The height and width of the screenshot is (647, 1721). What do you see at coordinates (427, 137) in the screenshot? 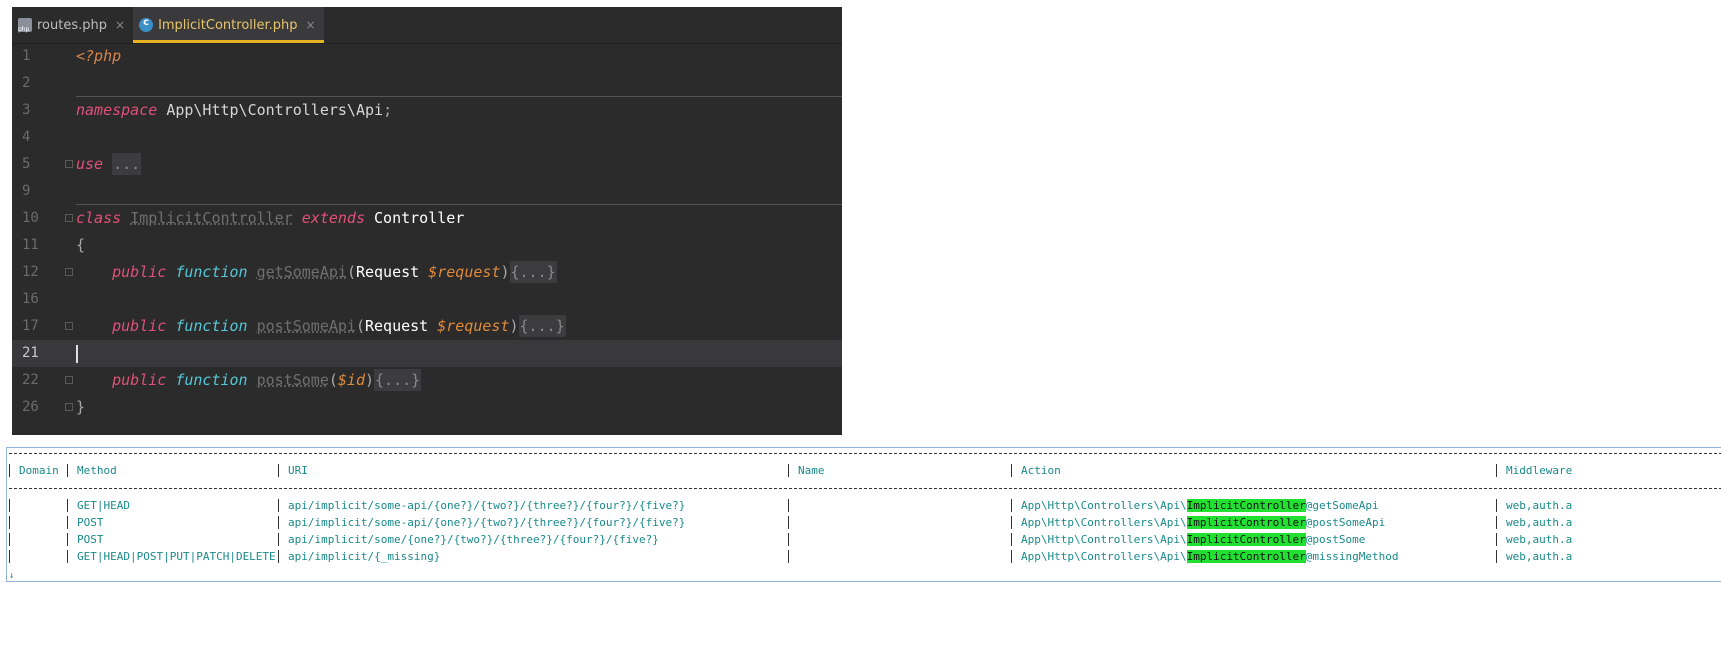
I see `code-line: 4` at bounding box center [427, 137].